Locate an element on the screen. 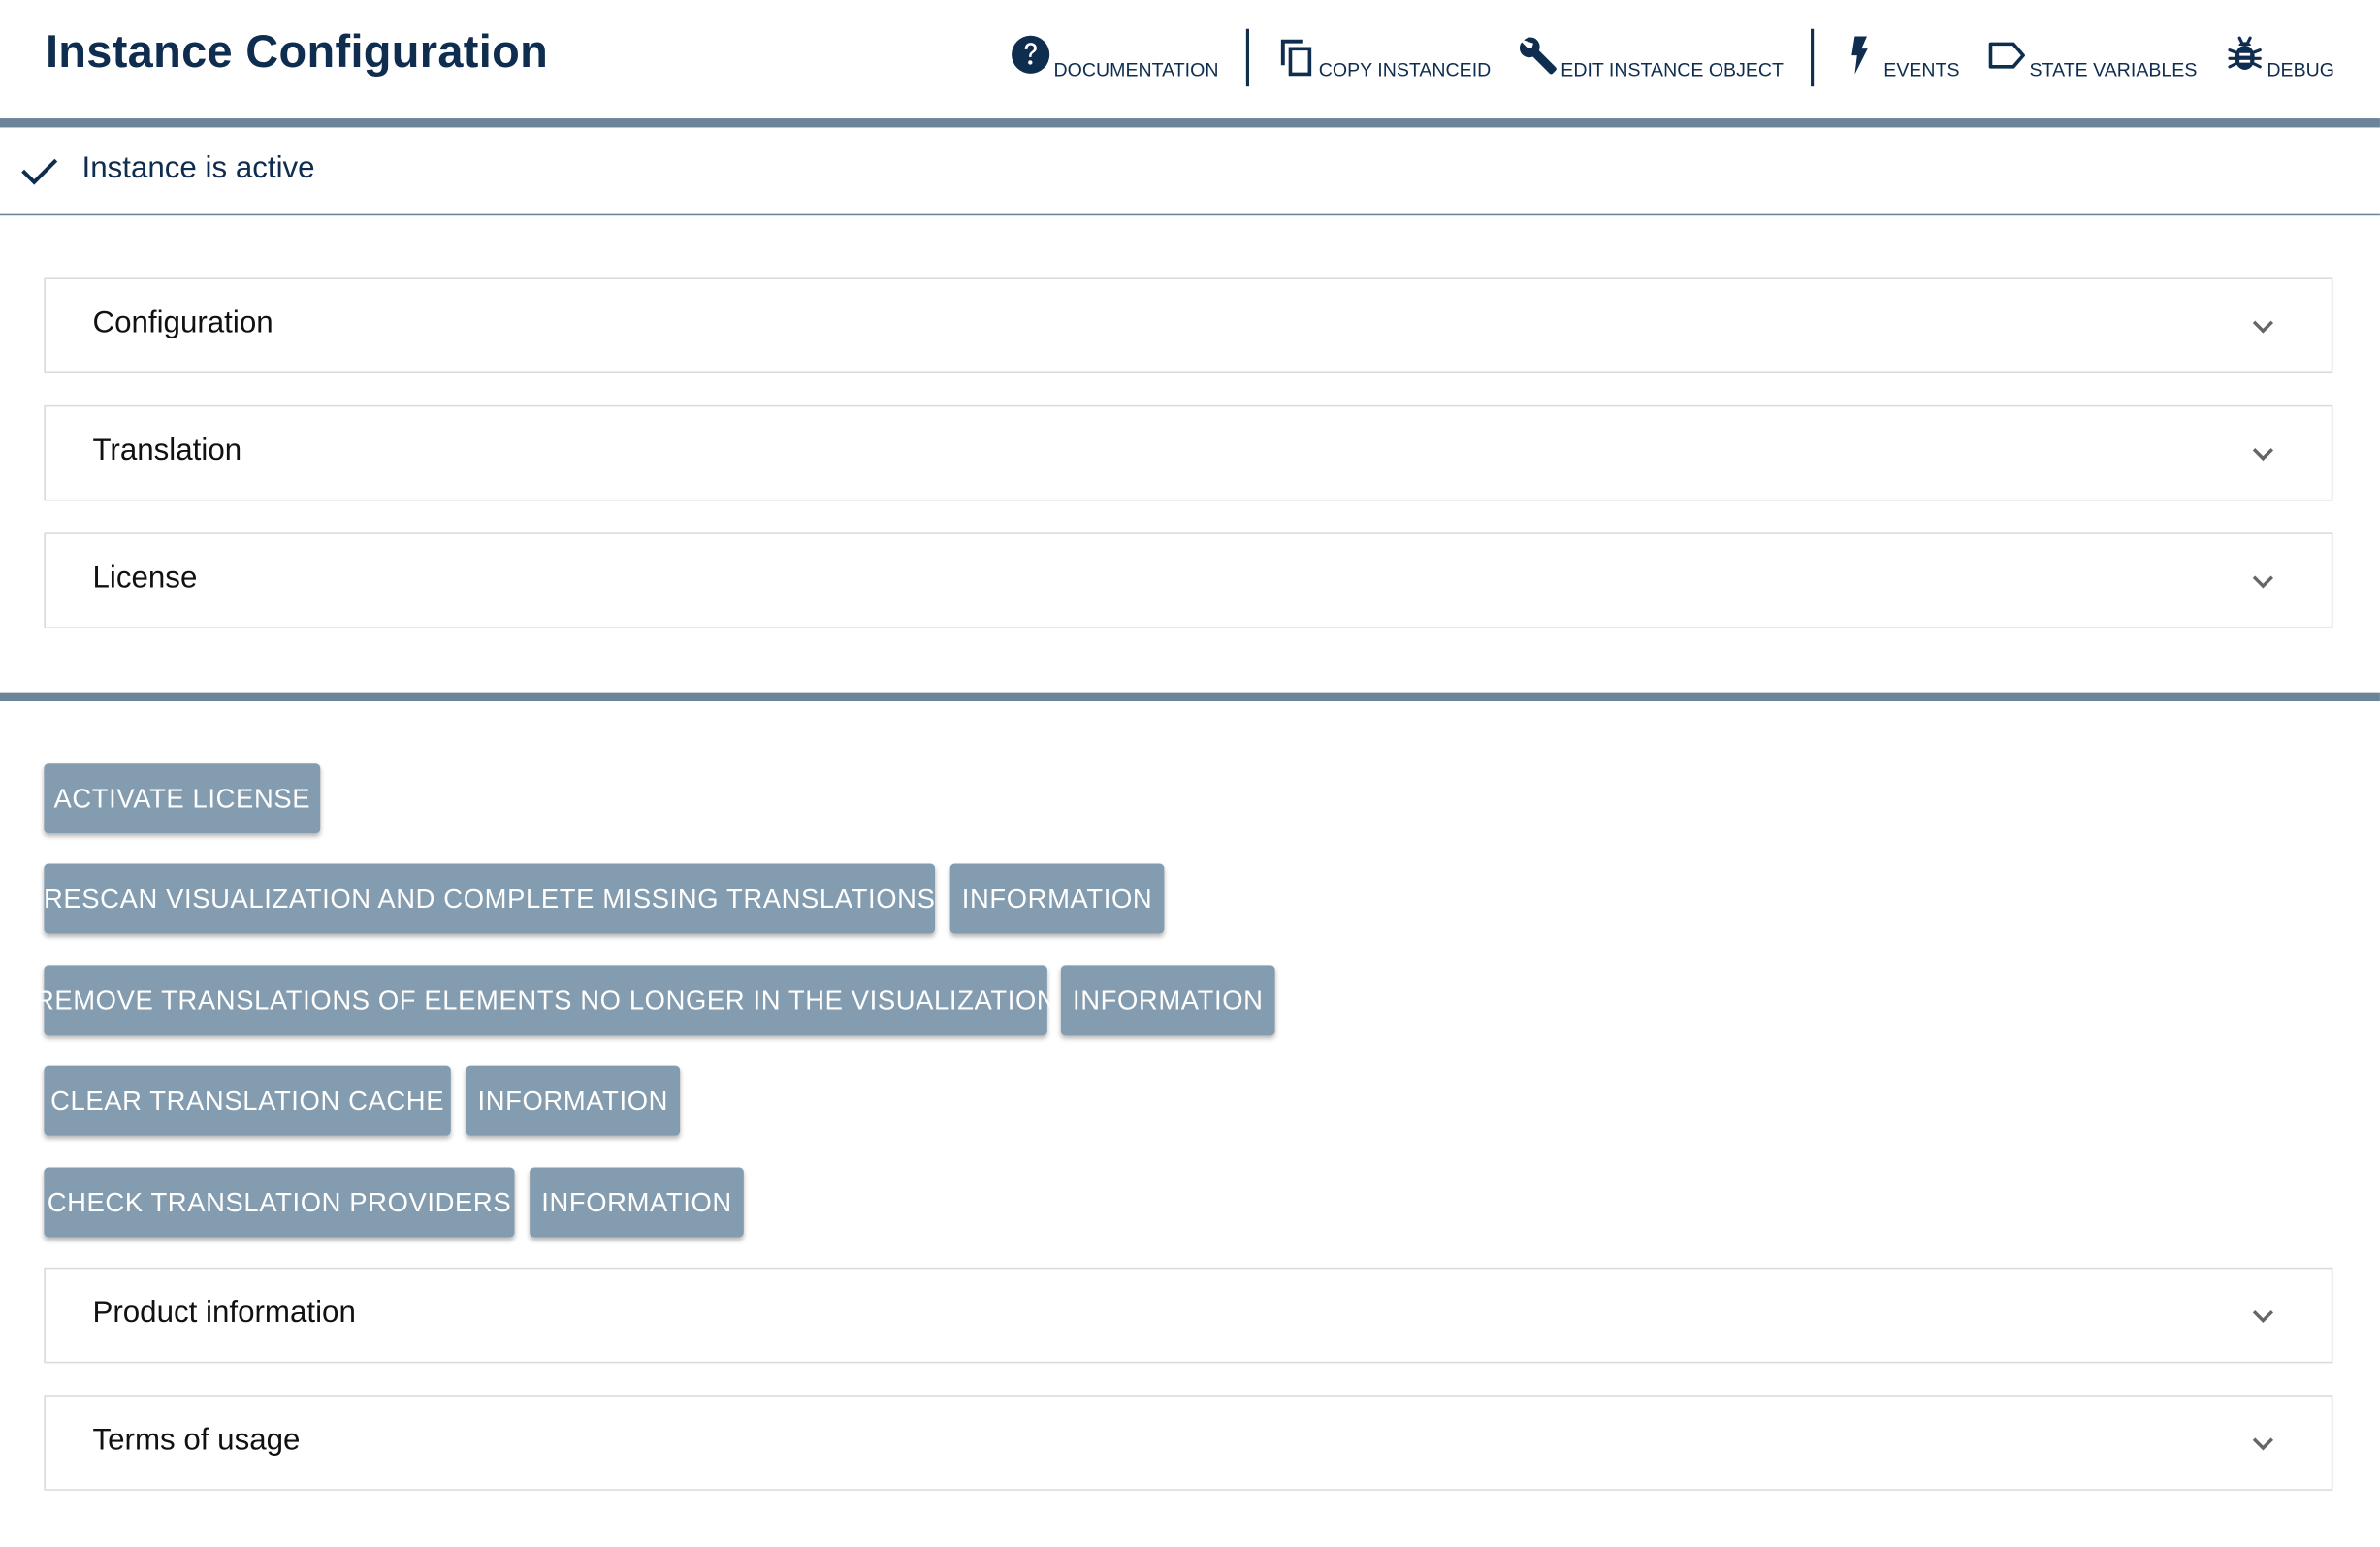 The width and height of the screenshot is (2380, 1547). check-icon is located at coordinates (39, 171).